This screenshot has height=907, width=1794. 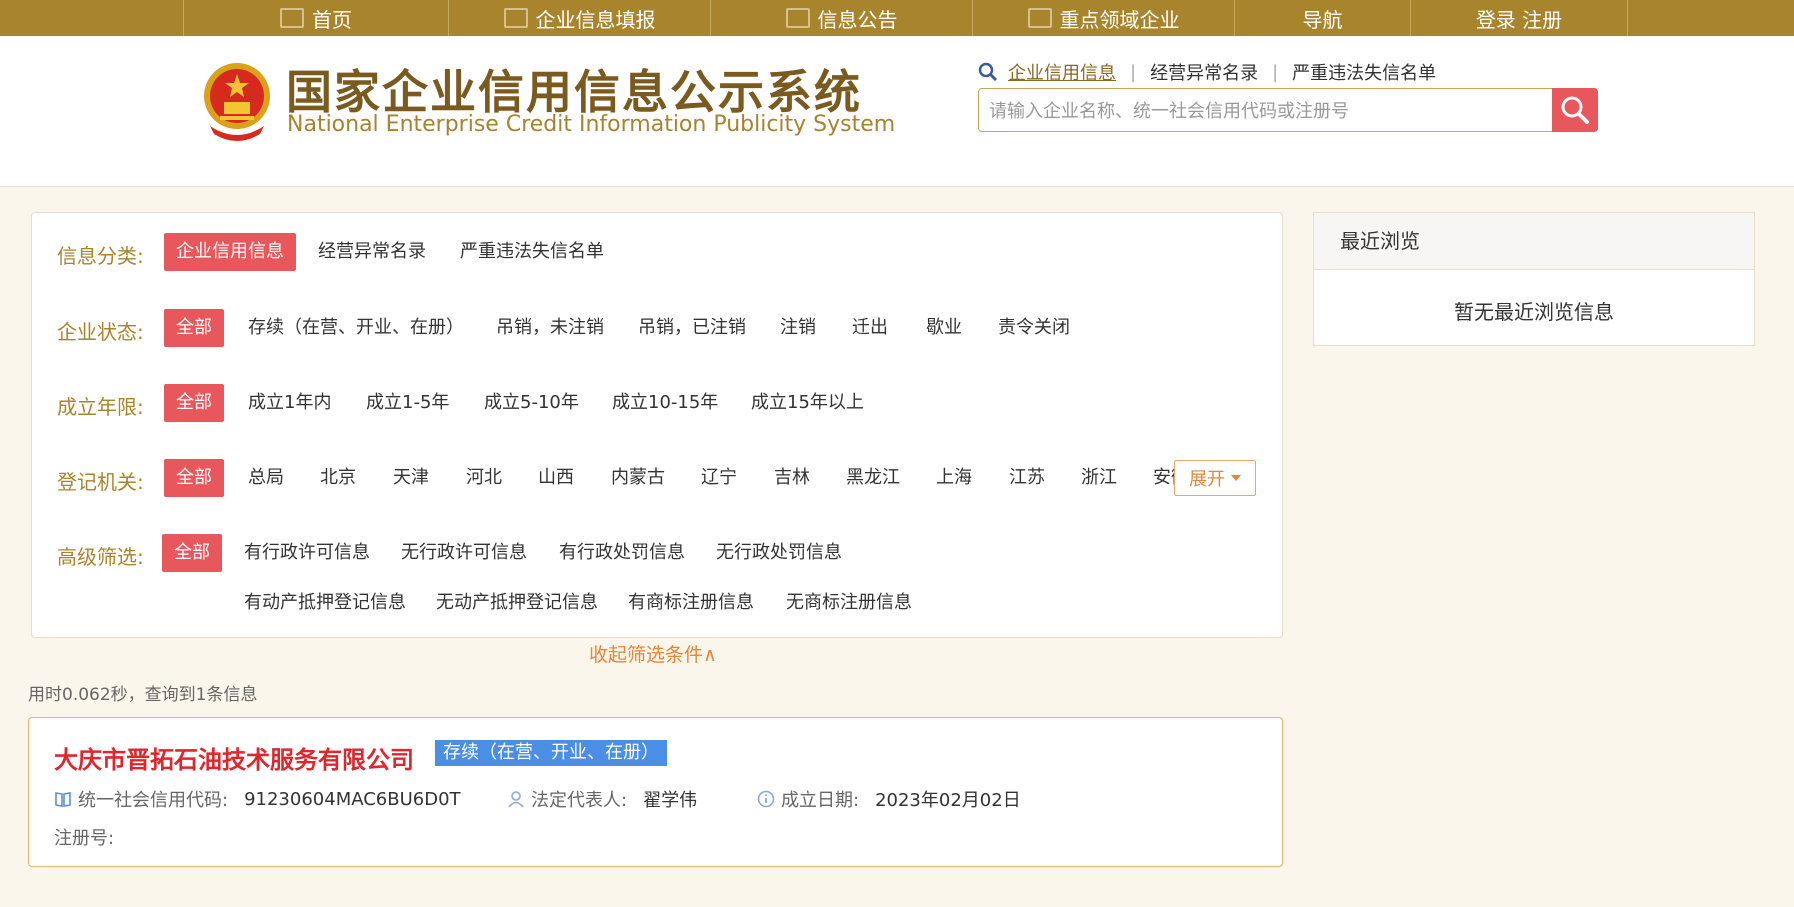 I want to click on credit-code-value: 91230604MAC6BU6D0T, so click(x=352, y=799).